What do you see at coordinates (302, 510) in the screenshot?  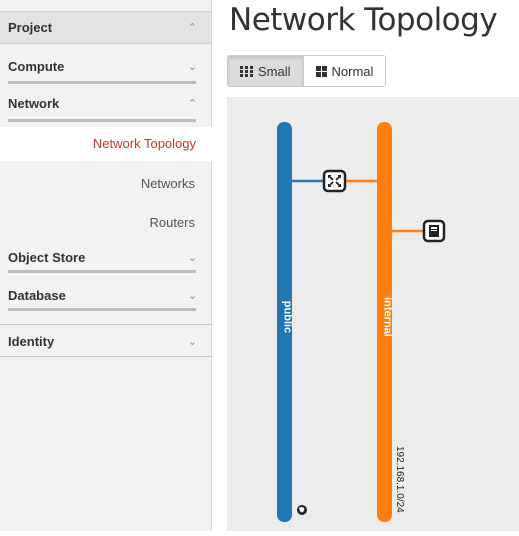 I see `globe-icon` at bounding box center [302, 510].